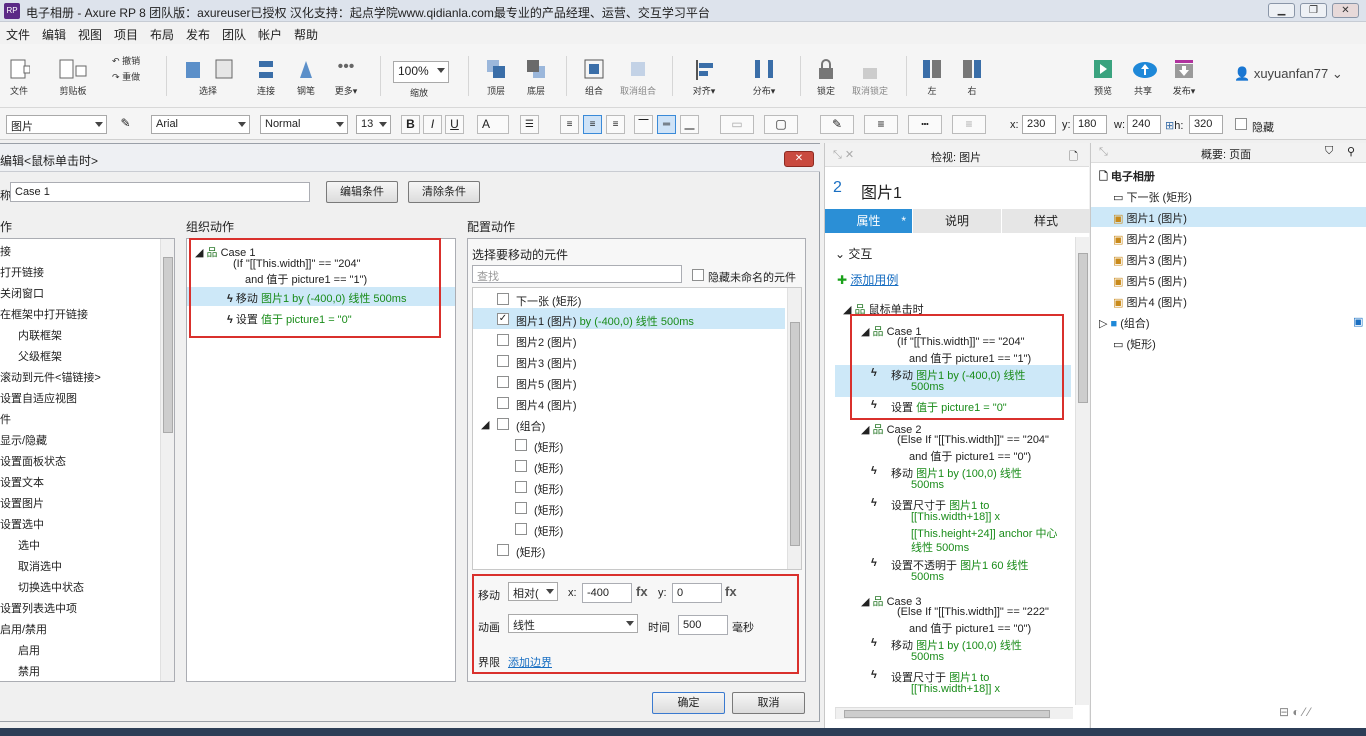 This screenshot has height=736, width=1366. I want to click on menu-file: 文件, so click(18, 34).